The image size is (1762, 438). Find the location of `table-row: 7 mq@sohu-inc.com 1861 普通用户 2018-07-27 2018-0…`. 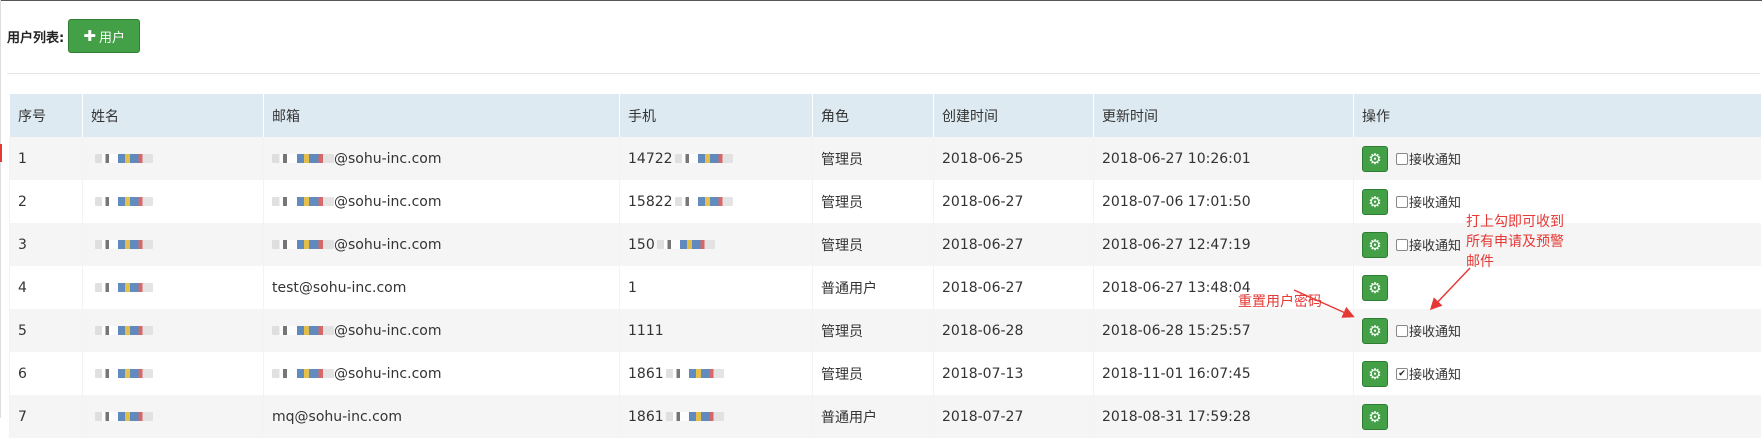

table-row: 7 mq@sohu-inc.com 1861 普通用户 2018-07-27 2018-0… is located at coordinates (885, 416).